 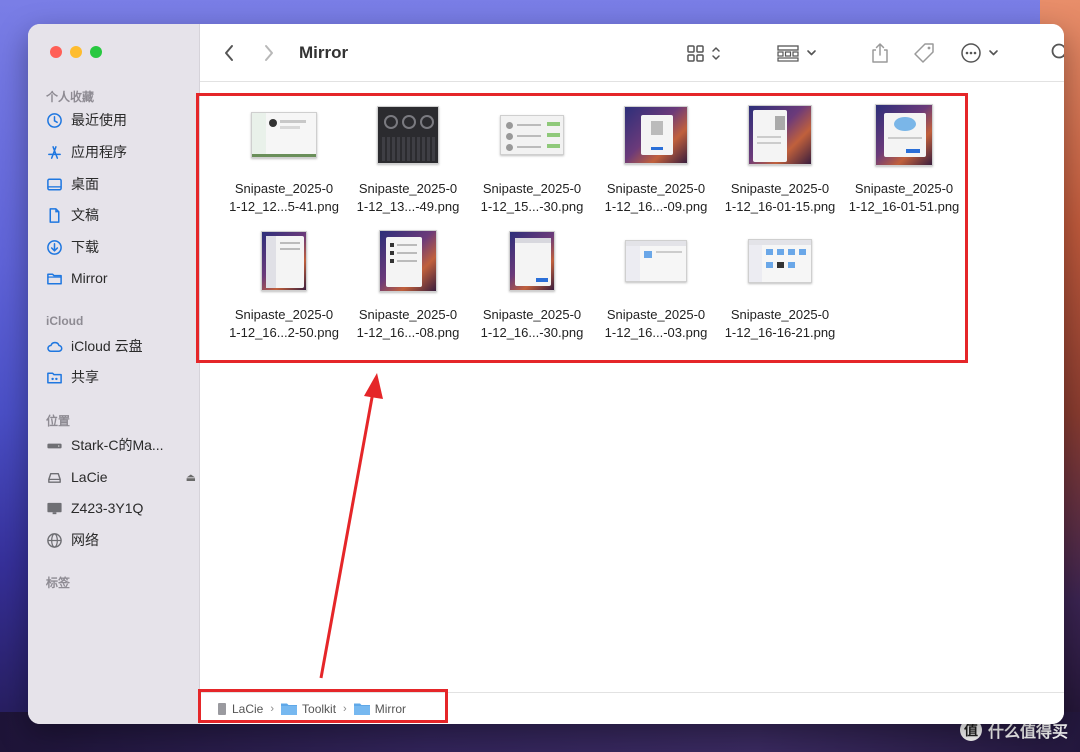 I want to click on apps-icon, so click(x=54, y=152).